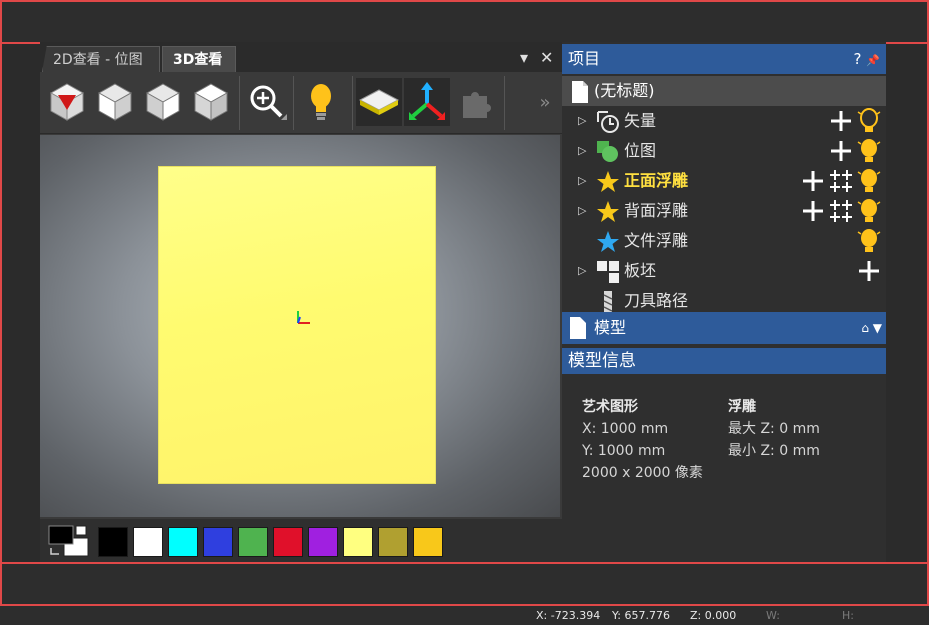  I want to click on block-icon, so click(608, 272).